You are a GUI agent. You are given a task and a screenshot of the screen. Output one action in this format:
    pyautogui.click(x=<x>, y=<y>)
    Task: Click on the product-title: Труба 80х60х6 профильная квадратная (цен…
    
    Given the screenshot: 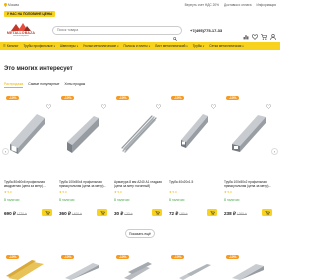 What is the action you would take?
    pyautogui.click(x=28, y=184)
    